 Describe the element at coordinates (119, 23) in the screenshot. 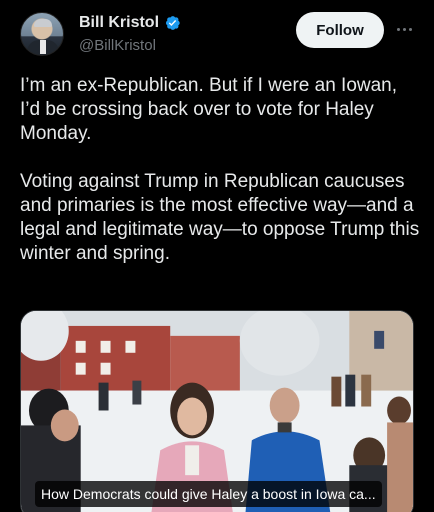

I see `author-display-name: Bill Kristol` at that location.